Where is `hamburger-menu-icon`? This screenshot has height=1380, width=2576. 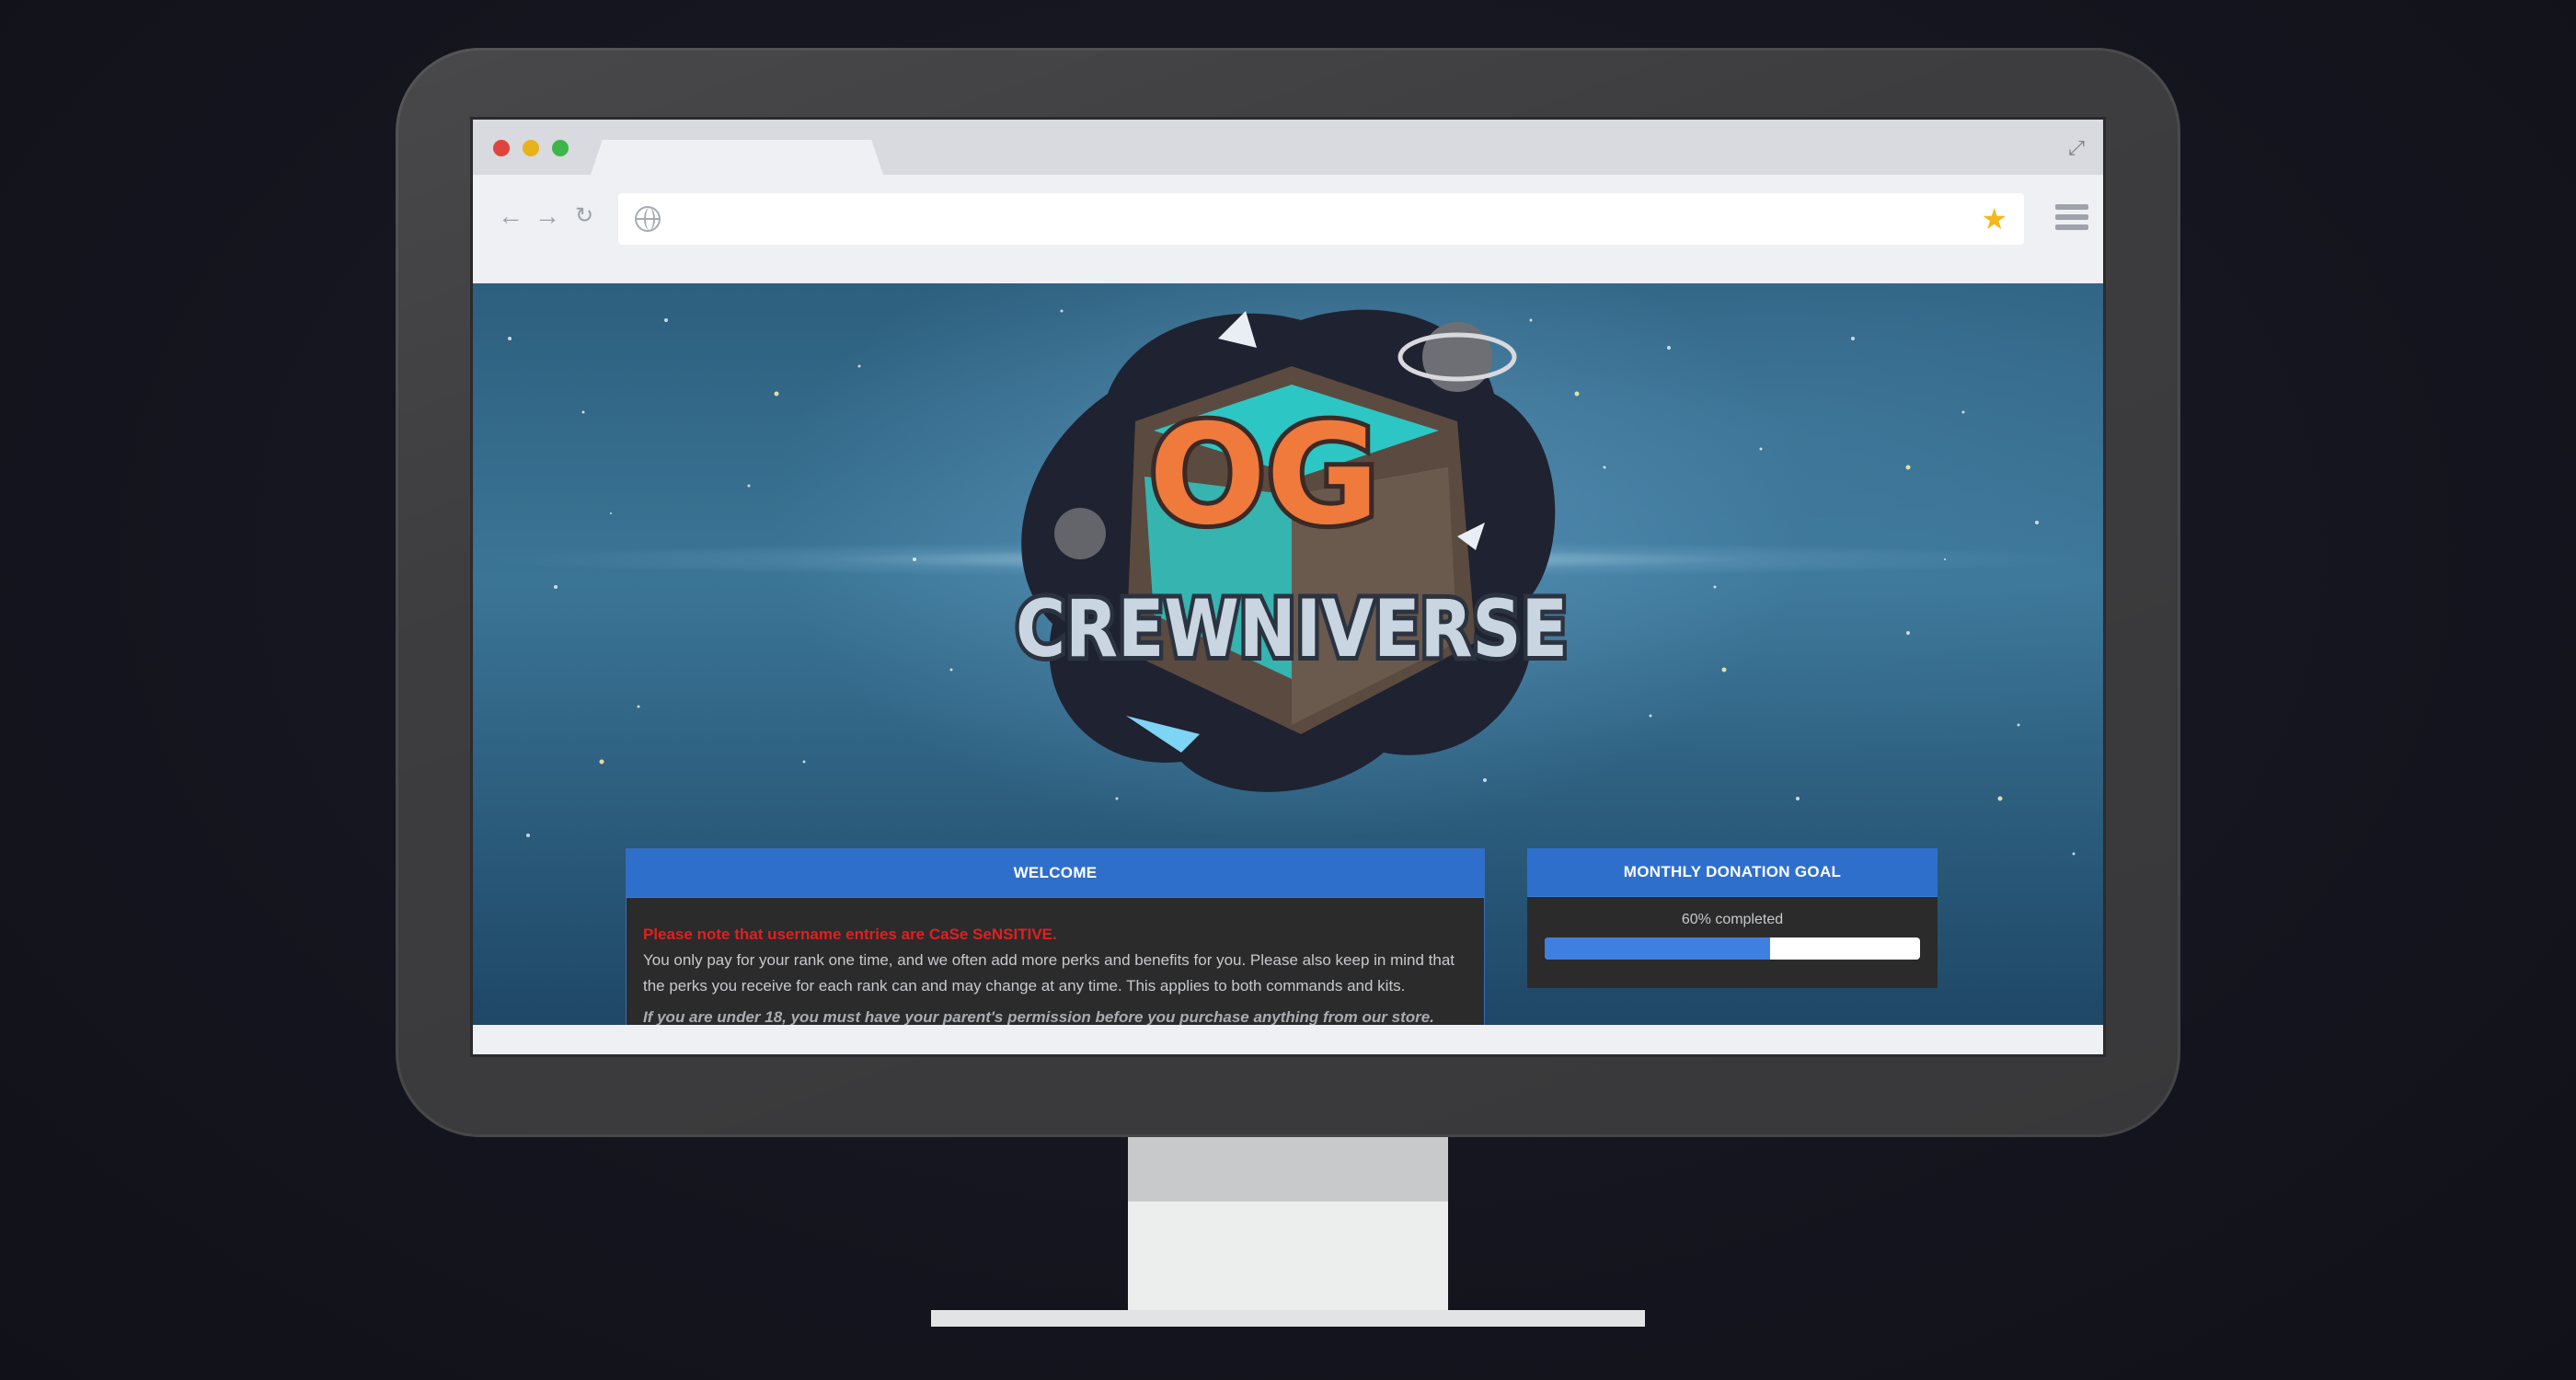 hamburger-menu-icon is located at coordinates (2071, 217).